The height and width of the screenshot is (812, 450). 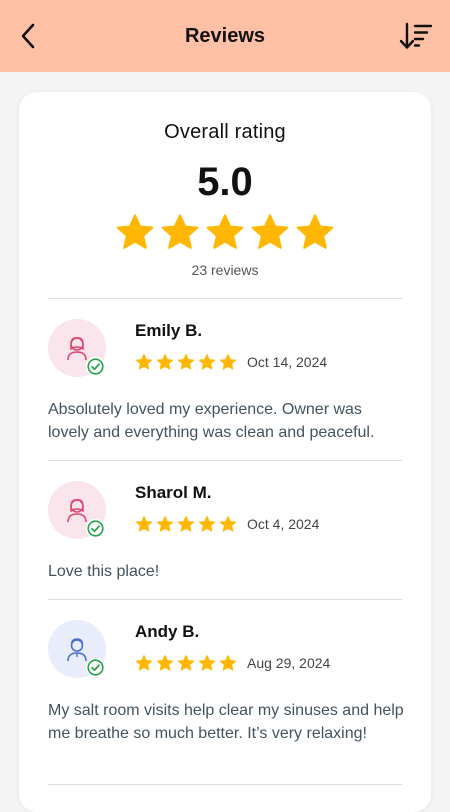 I want to click on app-header: Reviews, so click(x=225, y=36).